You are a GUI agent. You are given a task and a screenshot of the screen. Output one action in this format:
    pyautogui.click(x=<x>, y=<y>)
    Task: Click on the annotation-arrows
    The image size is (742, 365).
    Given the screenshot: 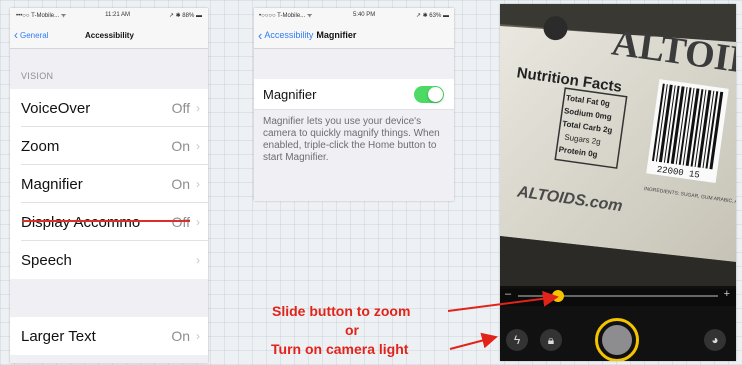 What is the action you would take?
    pyautogui.click(x=503, y=320)
    